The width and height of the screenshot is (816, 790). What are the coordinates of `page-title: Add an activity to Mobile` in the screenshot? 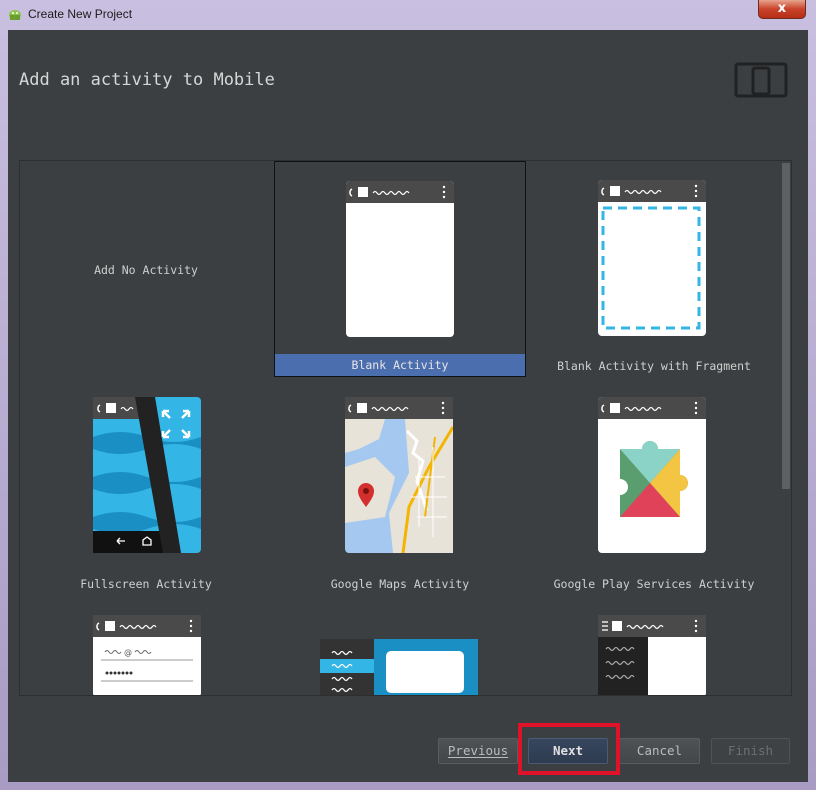 It's located at (147, 80).